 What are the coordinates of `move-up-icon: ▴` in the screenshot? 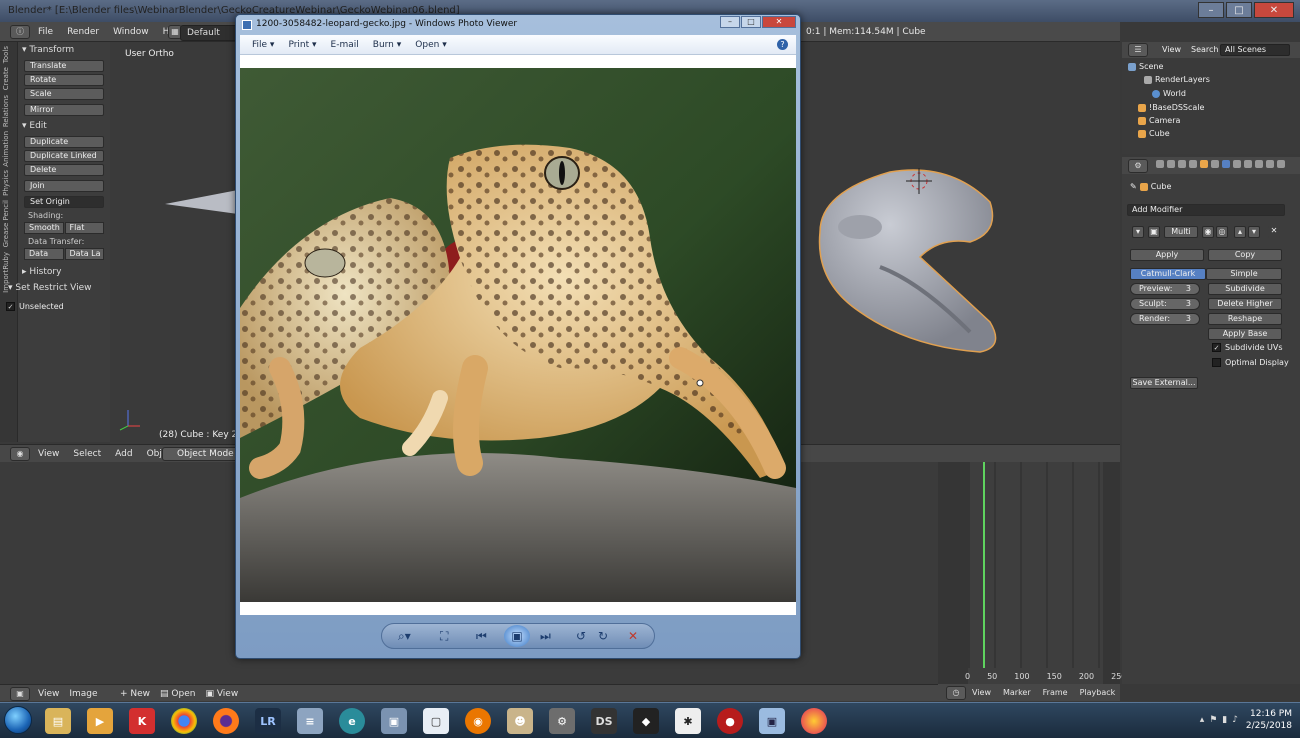 It's located at (1240, 232).